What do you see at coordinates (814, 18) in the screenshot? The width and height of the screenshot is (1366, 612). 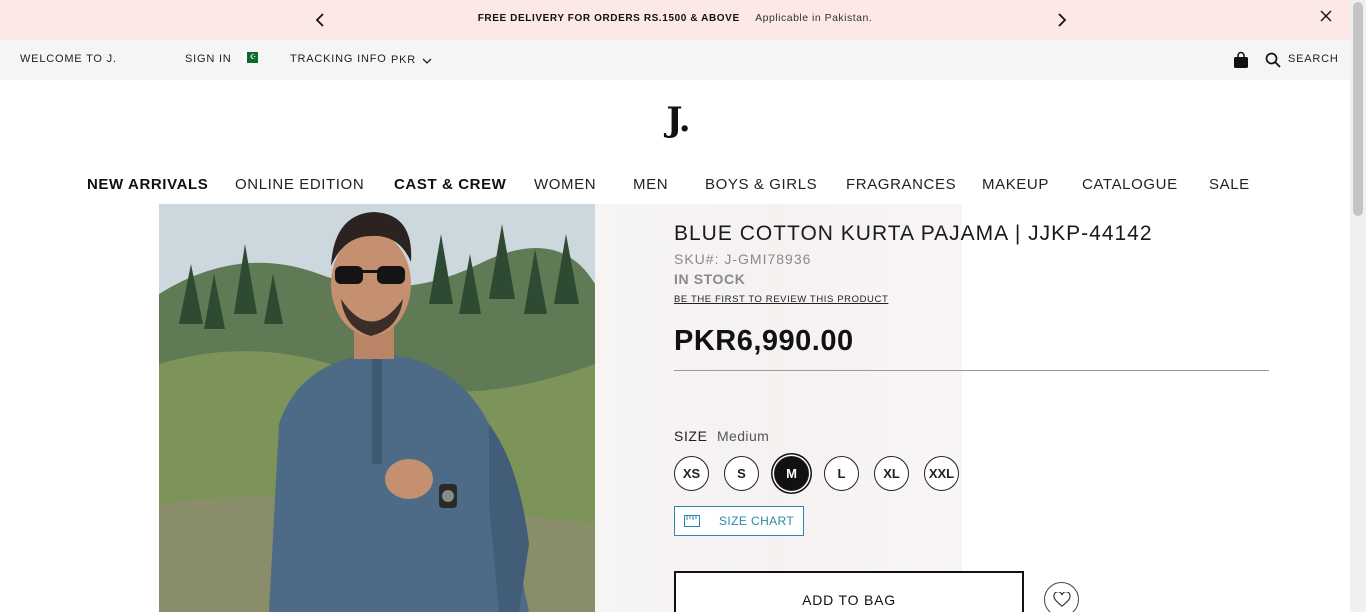 I see `promo-message-light: Applicable in Pakistan.` at bounding box center [814, 18].